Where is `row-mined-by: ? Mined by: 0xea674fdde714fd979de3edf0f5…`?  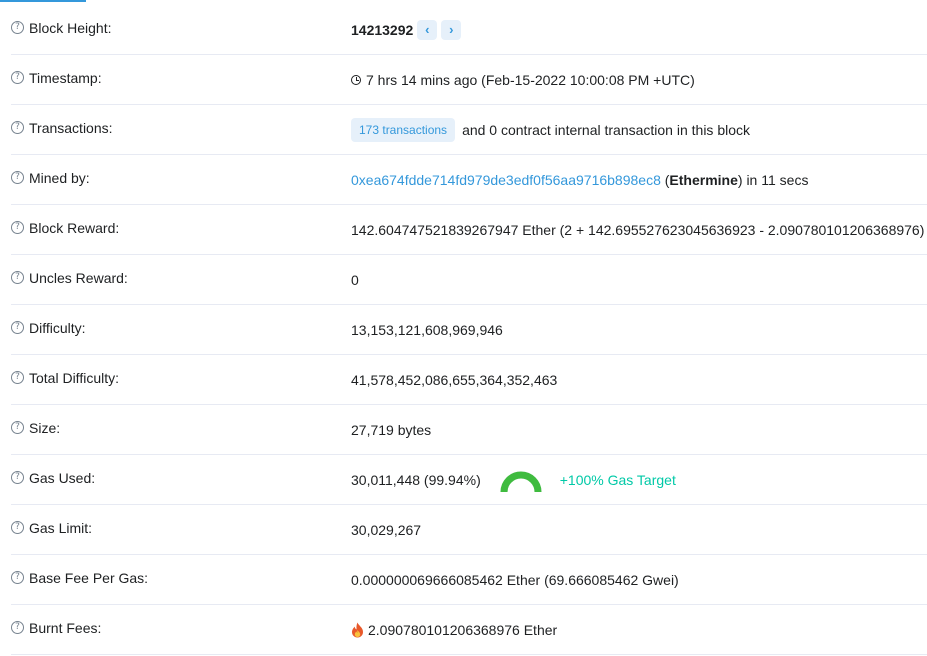 row-mined-by: ? Mined by: 0xea674fdde714fd979de3edf0f5… is located at coordinates (469, 180).